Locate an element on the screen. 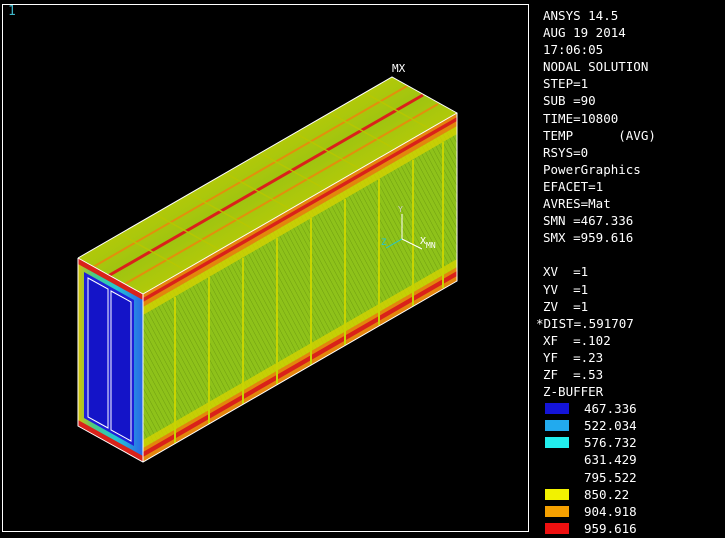 This screenshot has width=725, height=538. info-line: *DIST=.591707 is located at coordinates (585, 323).